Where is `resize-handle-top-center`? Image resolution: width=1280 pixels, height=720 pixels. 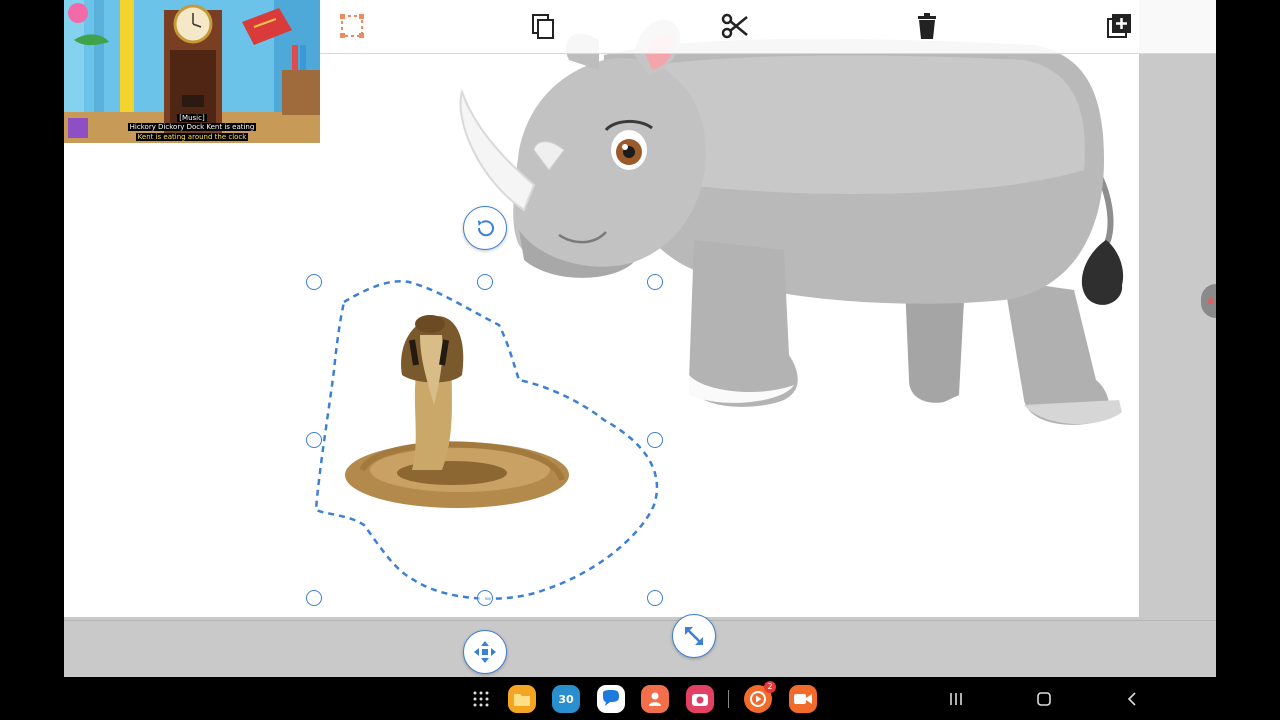
resize-handle-top-center is located at coordinates (485, 282).